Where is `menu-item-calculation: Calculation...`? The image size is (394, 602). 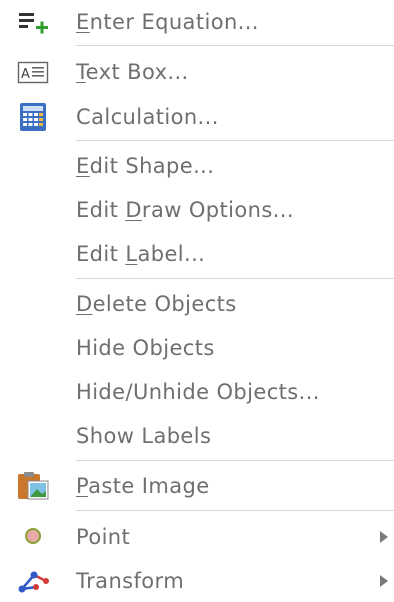
menu-item-calculation: Calculation... is located at coordinates (197, 117).